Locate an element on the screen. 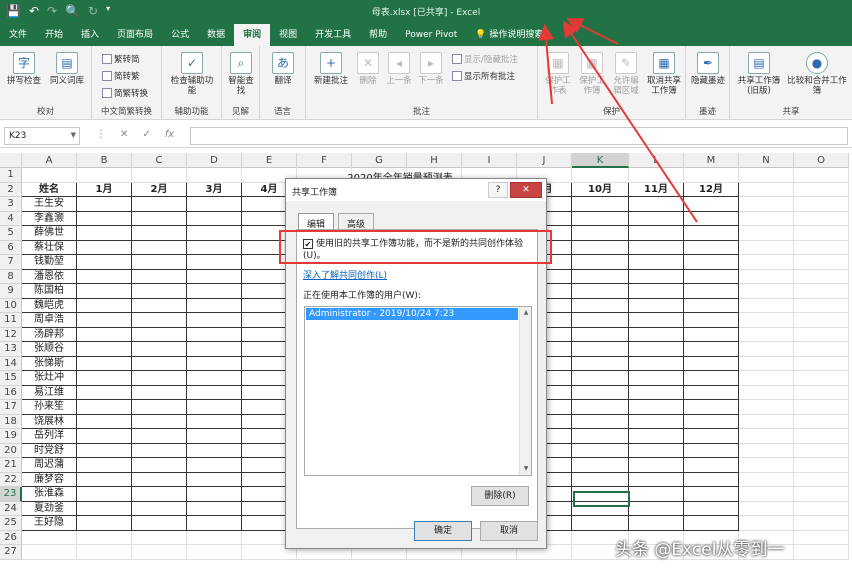 Image resolution: width=852 pixels, height=583 pixels. cell: 张顺谷 is located at coordinates (49, 349).